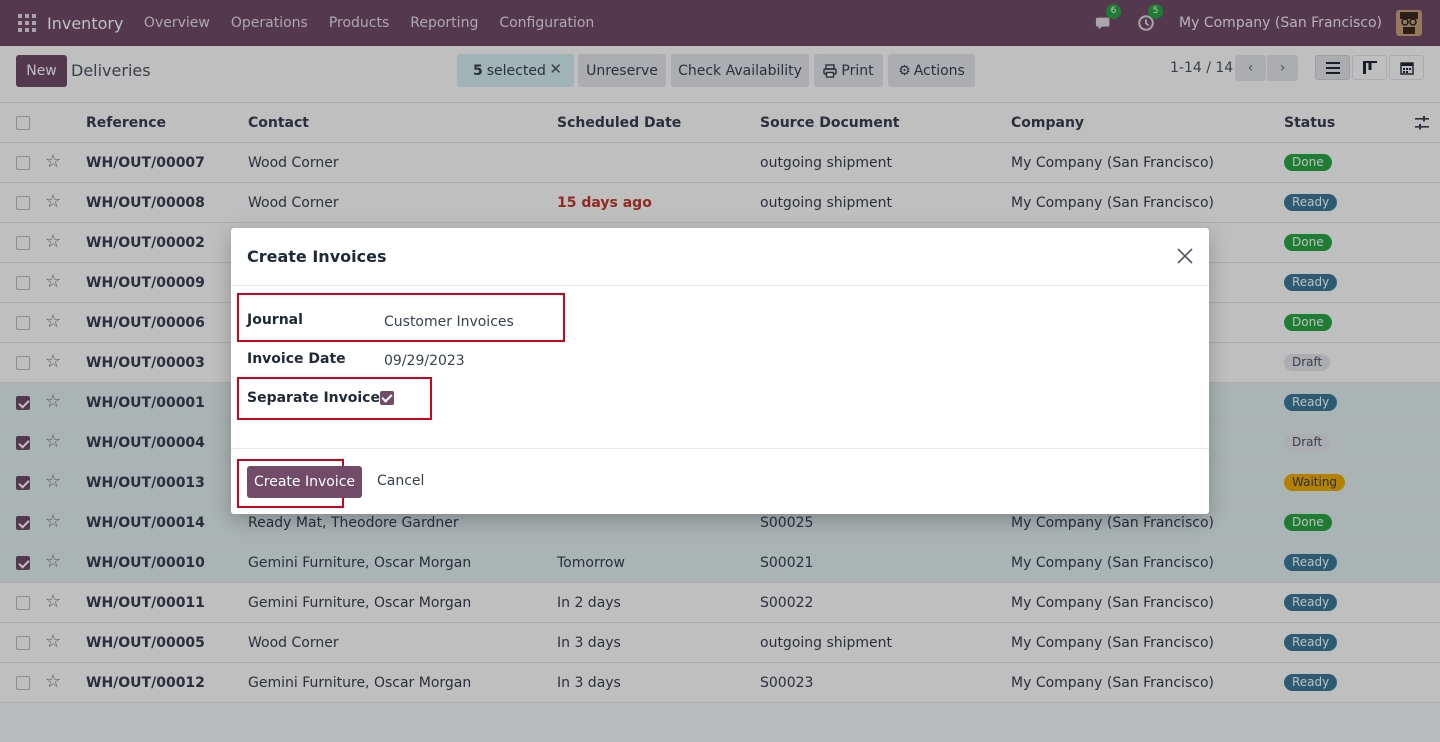 This screenshot has width=1440, height=742. What do you see at coordinates (275, 320) in the screenshot?
I see `journal-label: Journal` at bounding box center [275, 320].